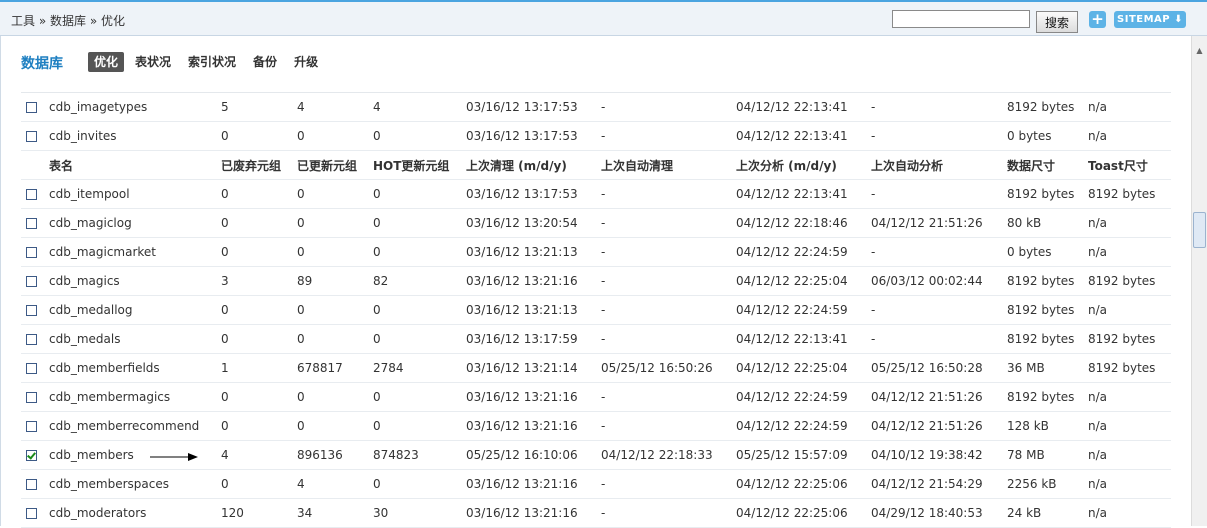 The width and height of the screenshot is (1207, 528). Describe the element at coordinates (533, 252) in the screenshot. I see `table-cell: 03/16/12 13:21:13` at that location.